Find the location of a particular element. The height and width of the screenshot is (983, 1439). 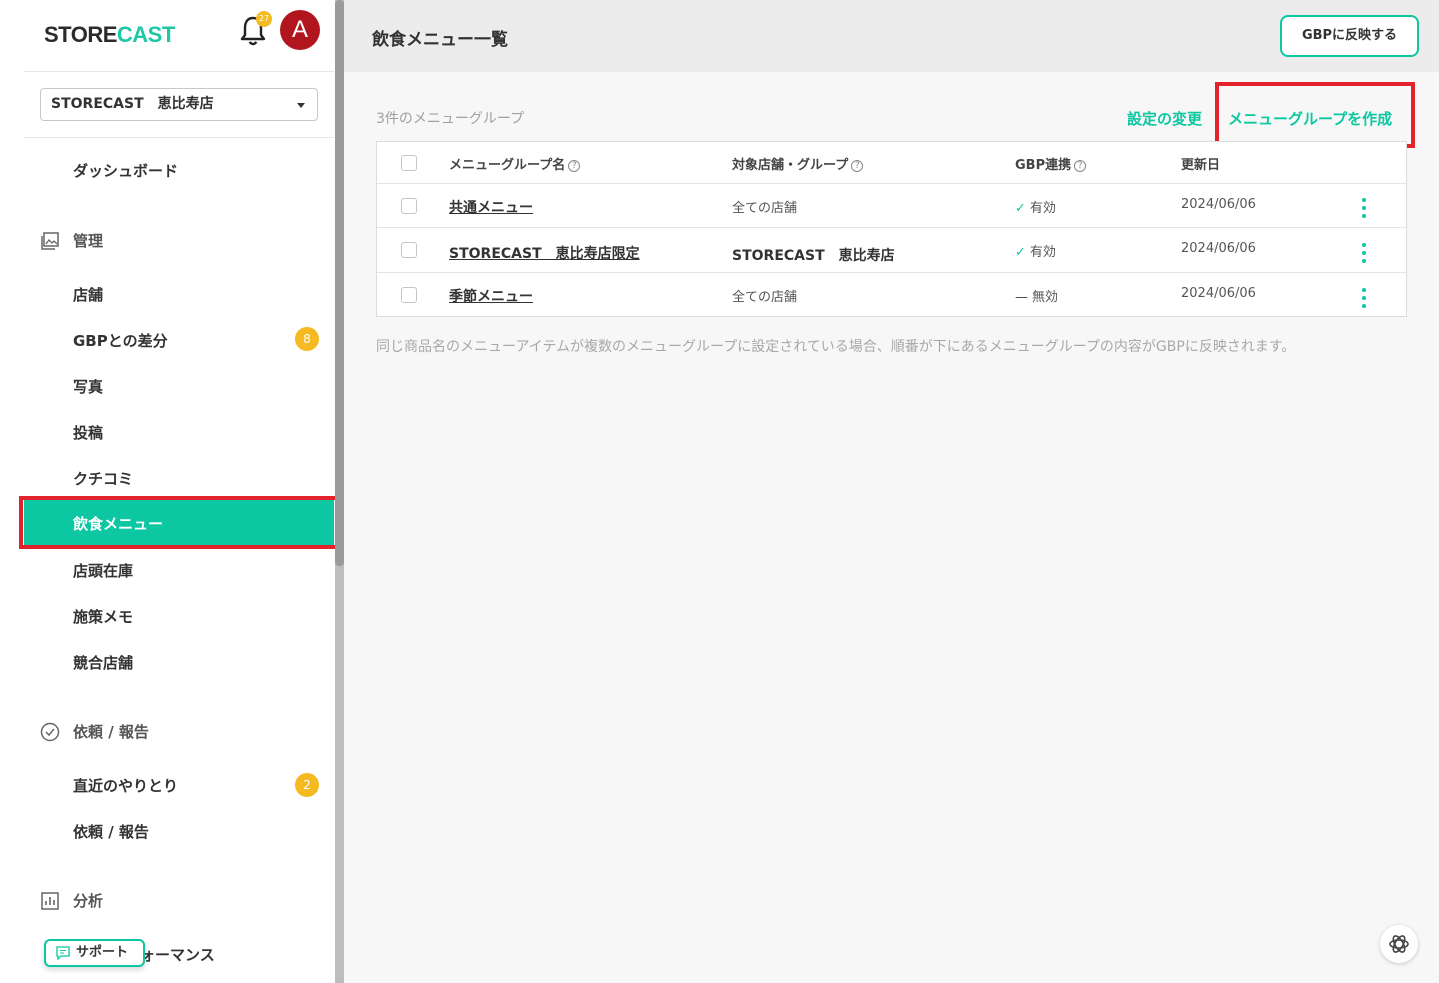

header-gbp: GBP連携? is located at coordinates (1051, 163).